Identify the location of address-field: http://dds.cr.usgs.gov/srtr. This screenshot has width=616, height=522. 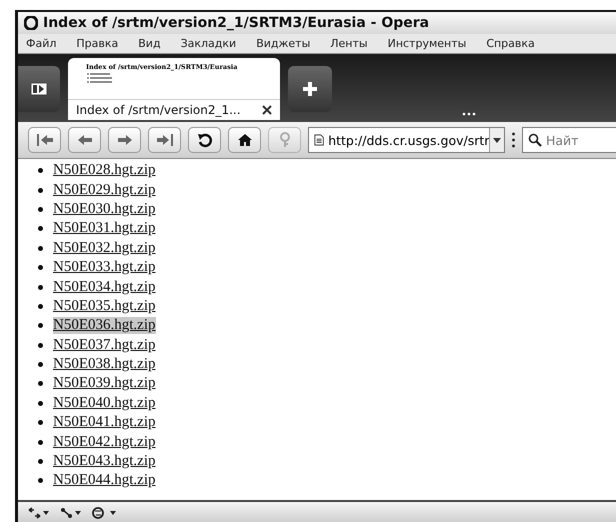
(406, 140).